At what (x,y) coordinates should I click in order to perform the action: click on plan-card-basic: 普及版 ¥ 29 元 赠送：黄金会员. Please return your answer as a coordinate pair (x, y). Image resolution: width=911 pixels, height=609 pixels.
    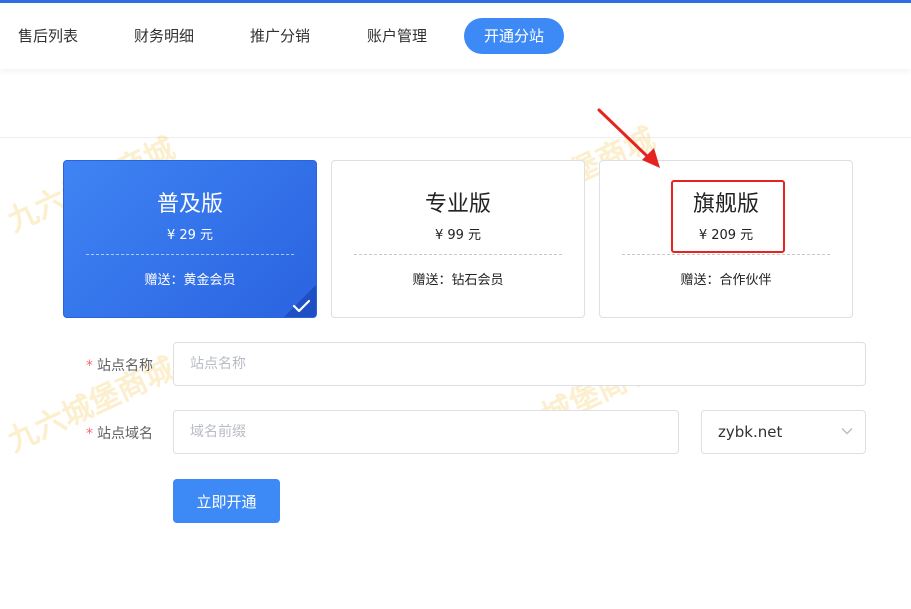
    Looking at the image, I should click on (190, 239).